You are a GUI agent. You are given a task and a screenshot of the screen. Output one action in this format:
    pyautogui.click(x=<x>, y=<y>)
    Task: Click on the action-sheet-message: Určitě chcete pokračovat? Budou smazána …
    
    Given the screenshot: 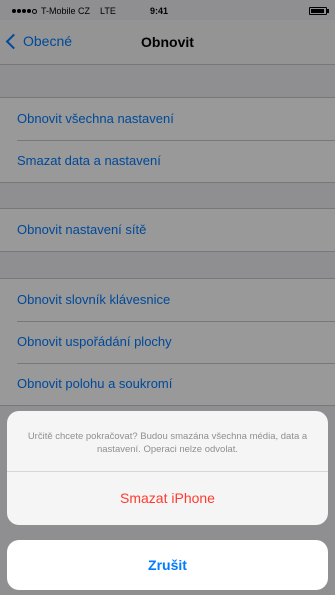 What is the action you would take?
    pyautogui.click(x=167, y=443)
    